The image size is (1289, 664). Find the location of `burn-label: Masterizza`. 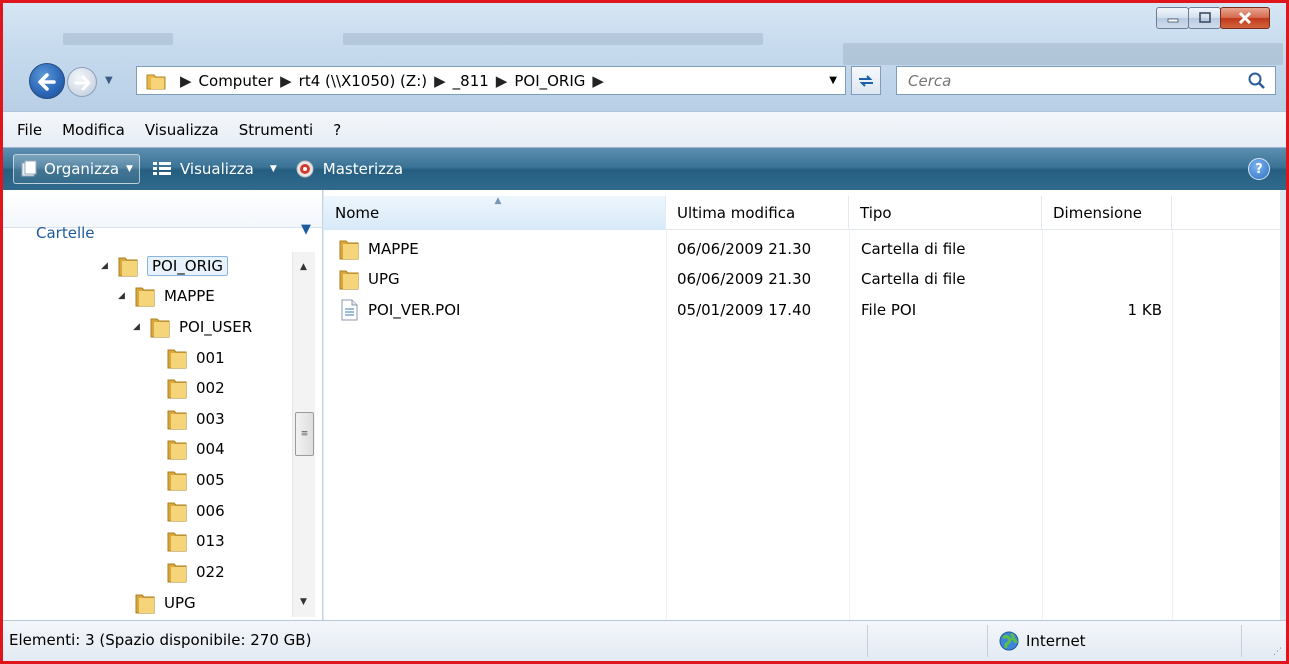

burn-label: Masterizza is located at coordinates (363, 169).